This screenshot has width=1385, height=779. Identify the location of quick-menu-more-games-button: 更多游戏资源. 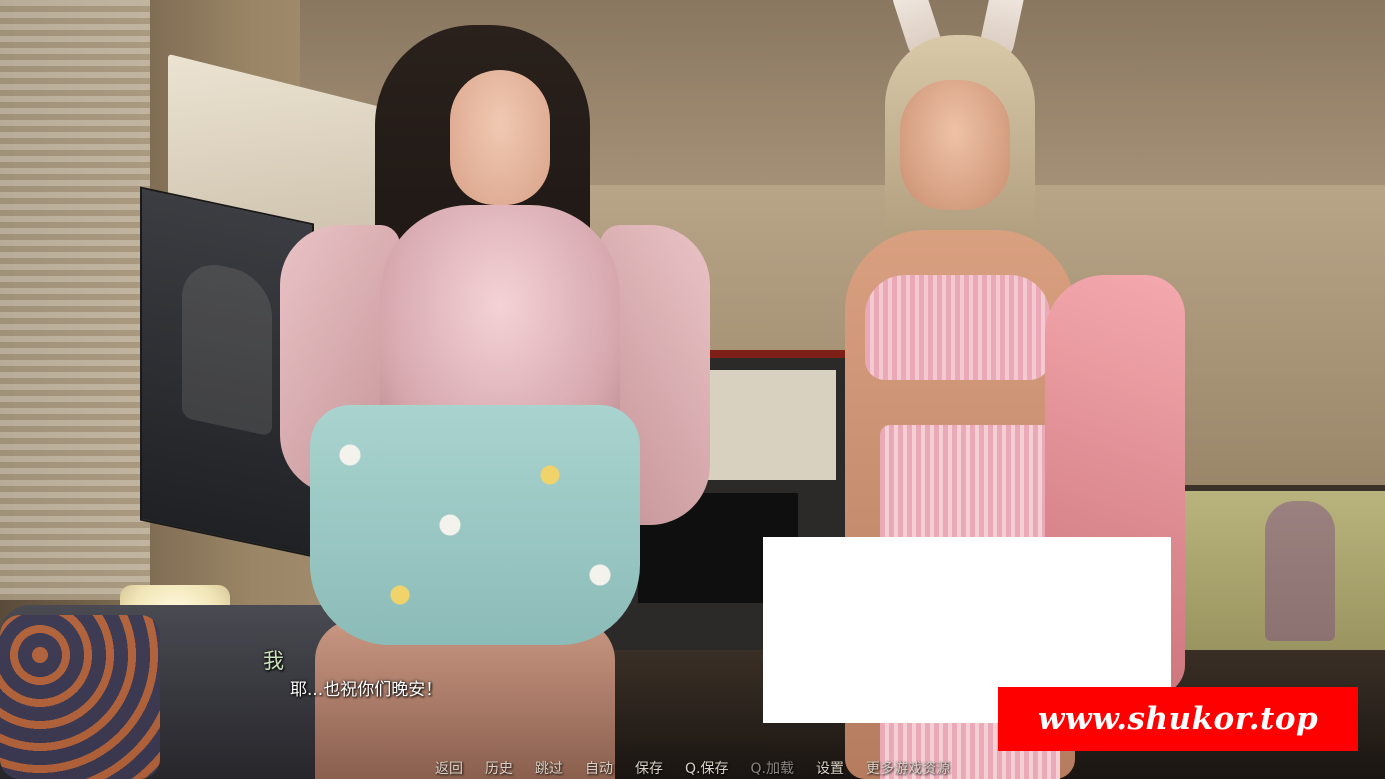
(908, 769).